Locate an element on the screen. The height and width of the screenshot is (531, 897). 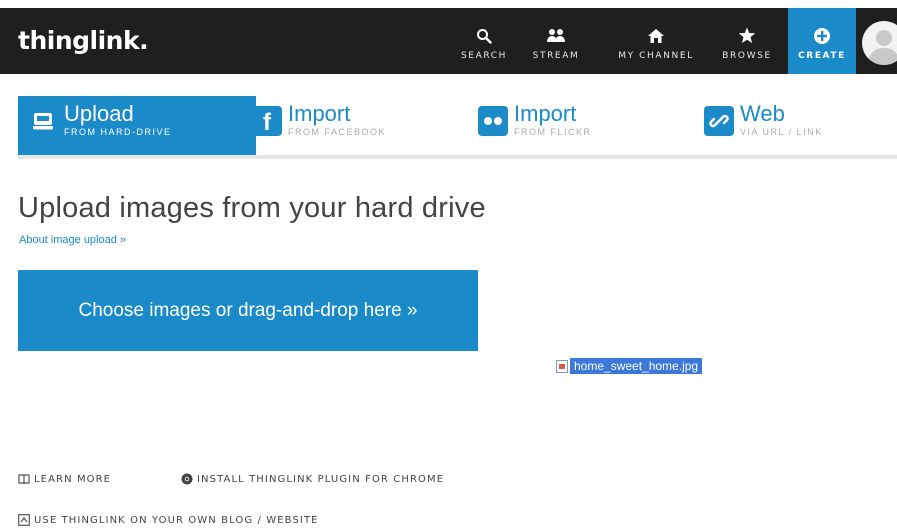
search-icon is located at coordinates (484, 36).